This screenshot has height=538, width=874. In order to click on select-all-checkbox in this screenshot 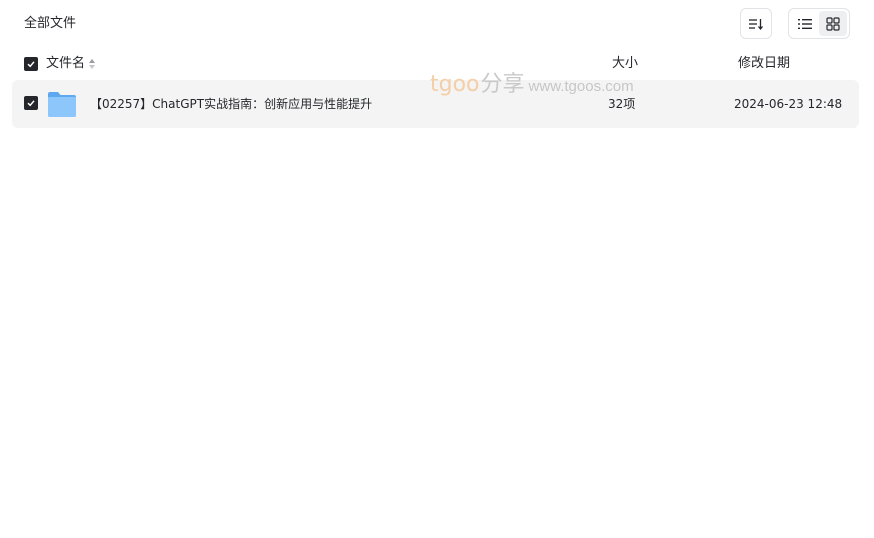, I will do `click(31, 64)`.